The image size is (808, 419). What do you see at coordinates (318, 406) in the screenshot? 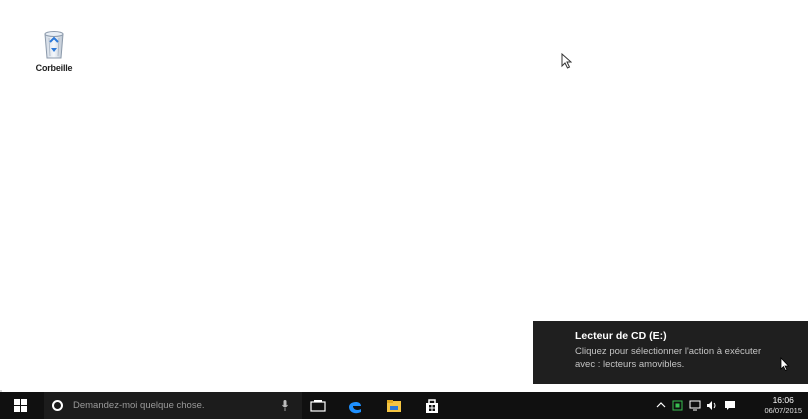
I see `task-view-icon` at bounding box center [318, 406].